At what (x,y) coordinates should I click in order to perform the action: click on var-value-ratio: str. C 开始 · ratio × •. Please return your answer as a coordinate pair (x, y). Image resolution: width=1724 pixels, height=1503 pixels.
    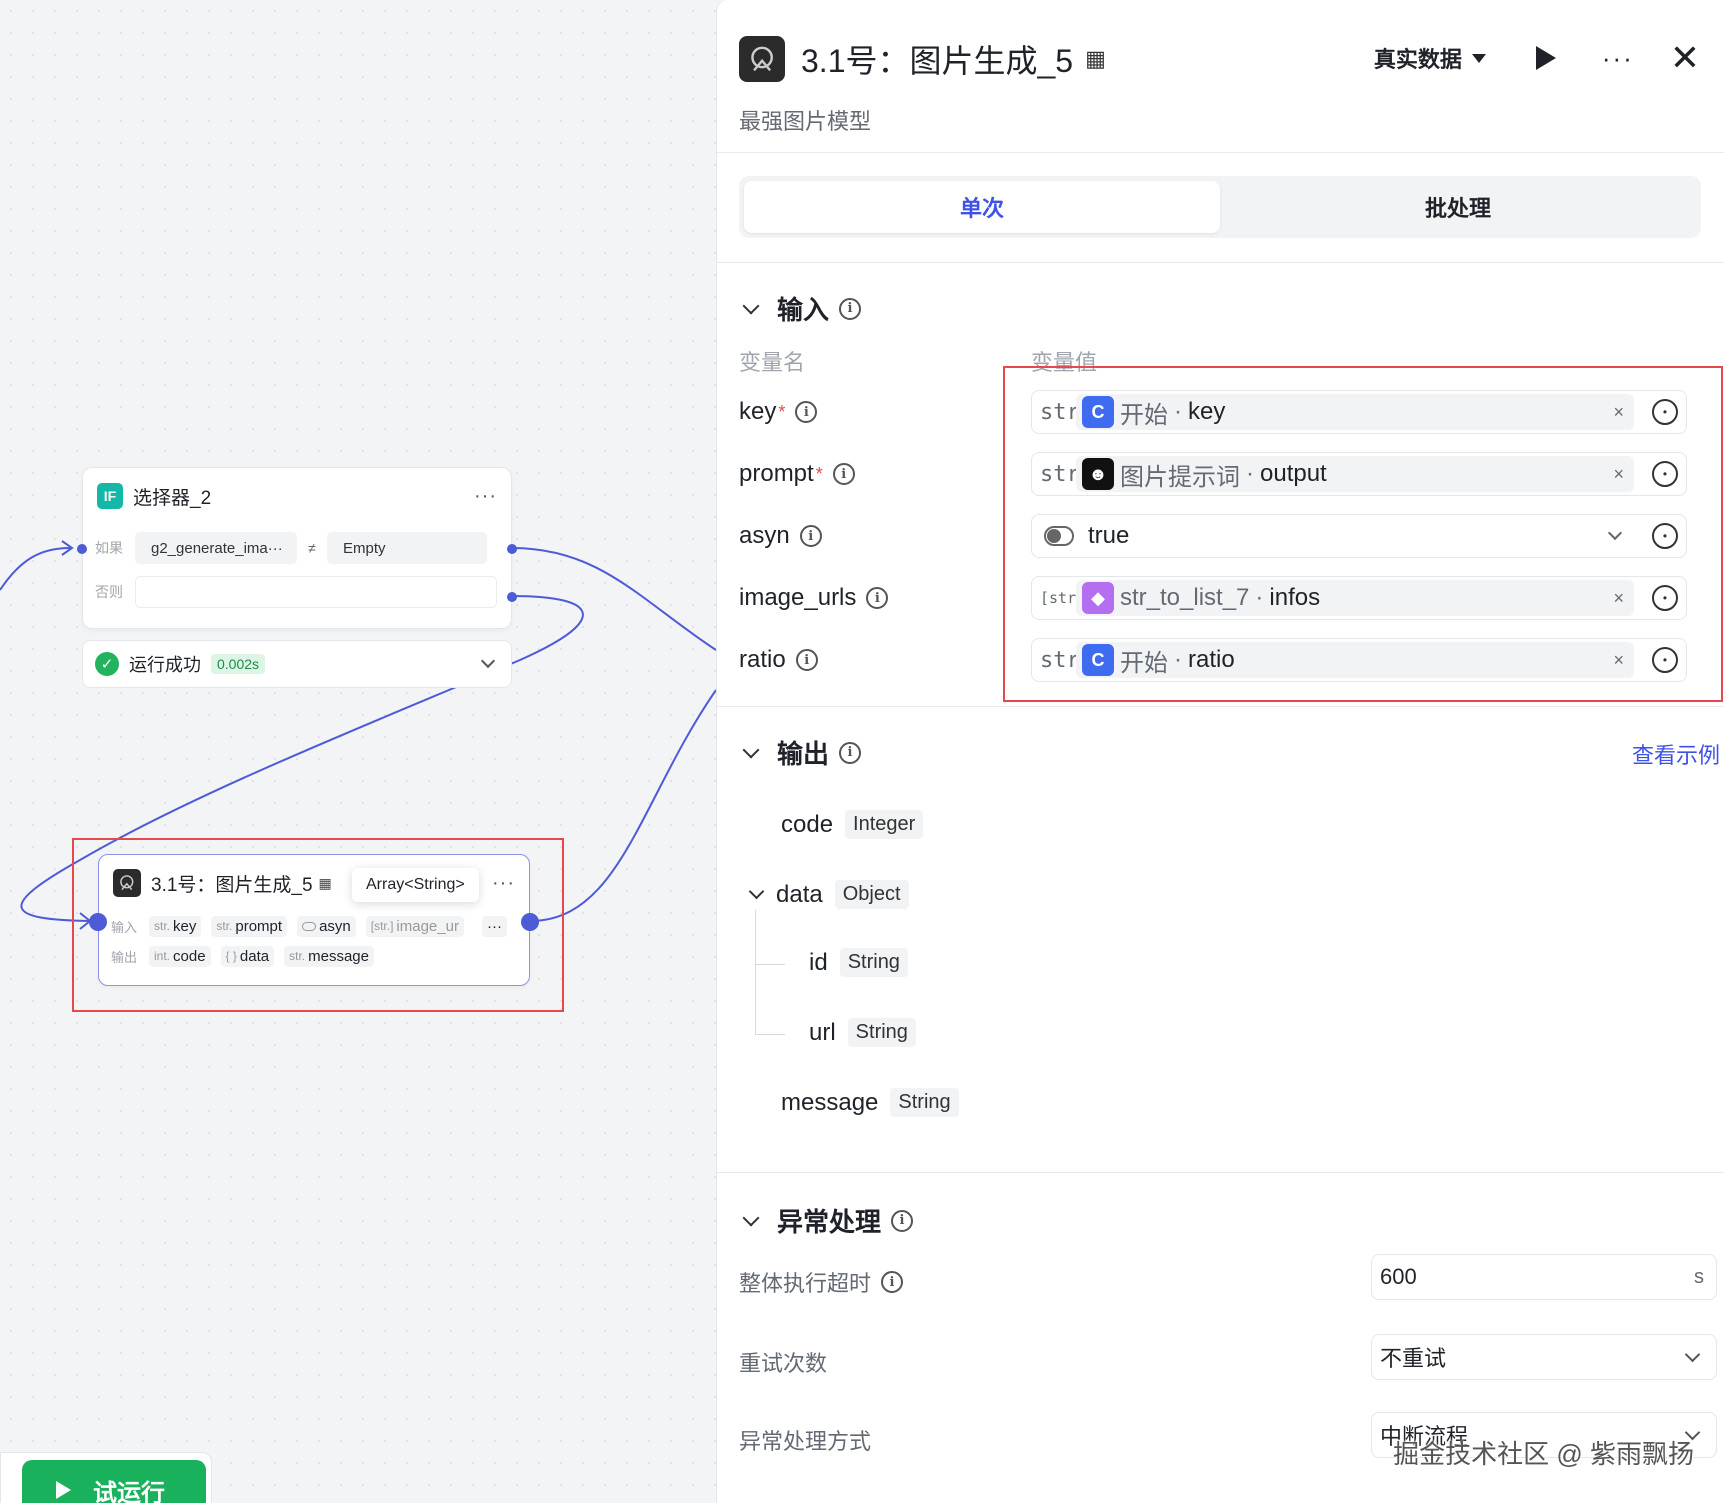
    Looking at the image, I should click on (1359, 660).